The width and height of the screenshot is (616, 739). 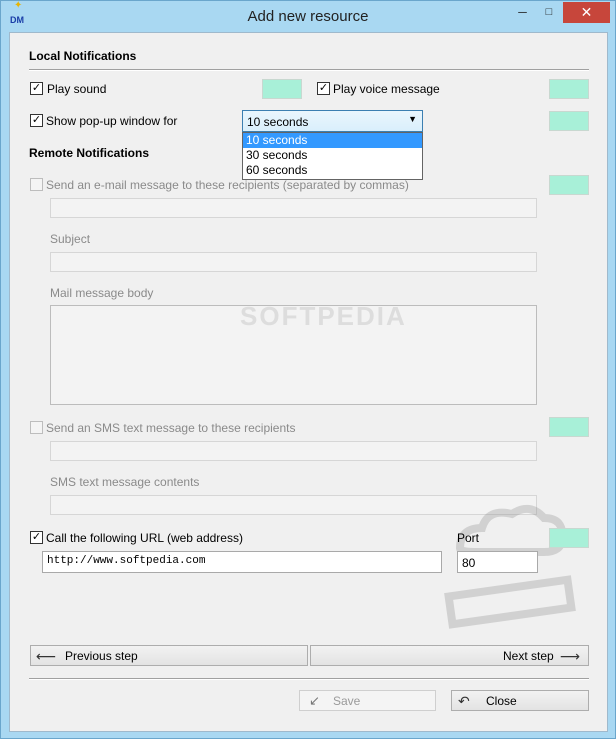 I want to click on next-step-button: Next step ⟶, so click(x=449, y=655).